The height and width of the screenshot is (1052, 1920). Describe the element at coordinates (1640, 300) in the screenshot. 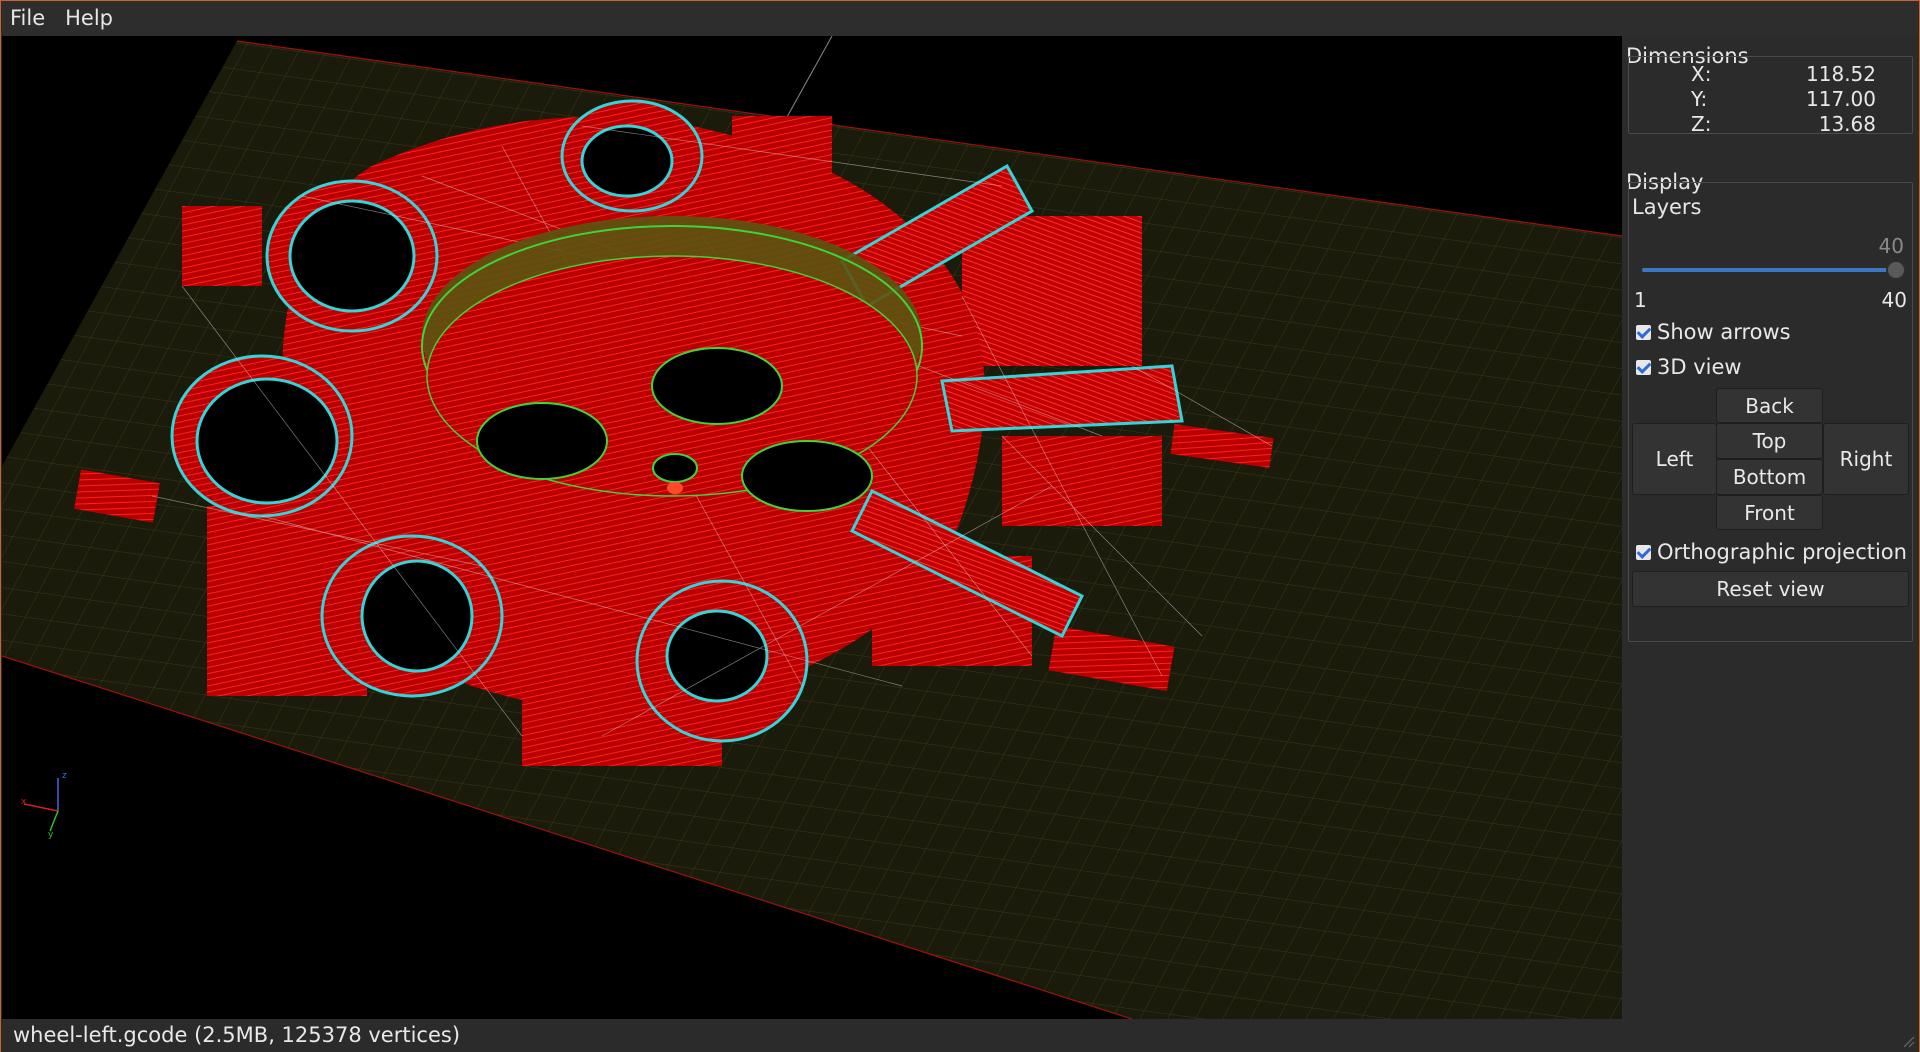

I see `layers-min: 1` at that location.